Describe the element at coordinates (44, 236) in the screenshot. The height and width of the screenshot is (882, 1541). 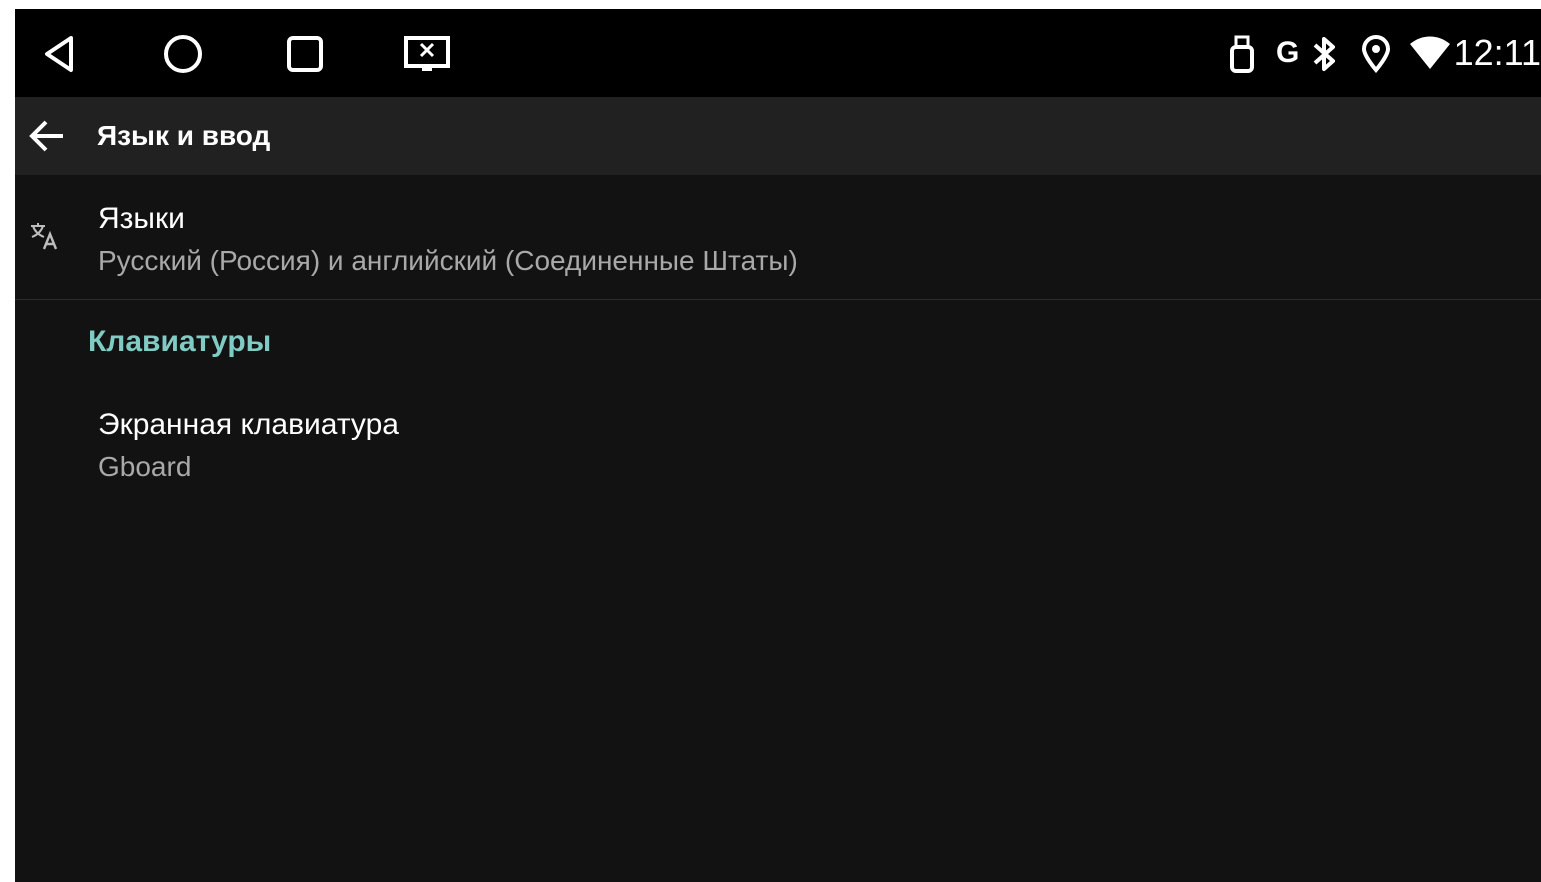
I see `translate-icon` at that location.